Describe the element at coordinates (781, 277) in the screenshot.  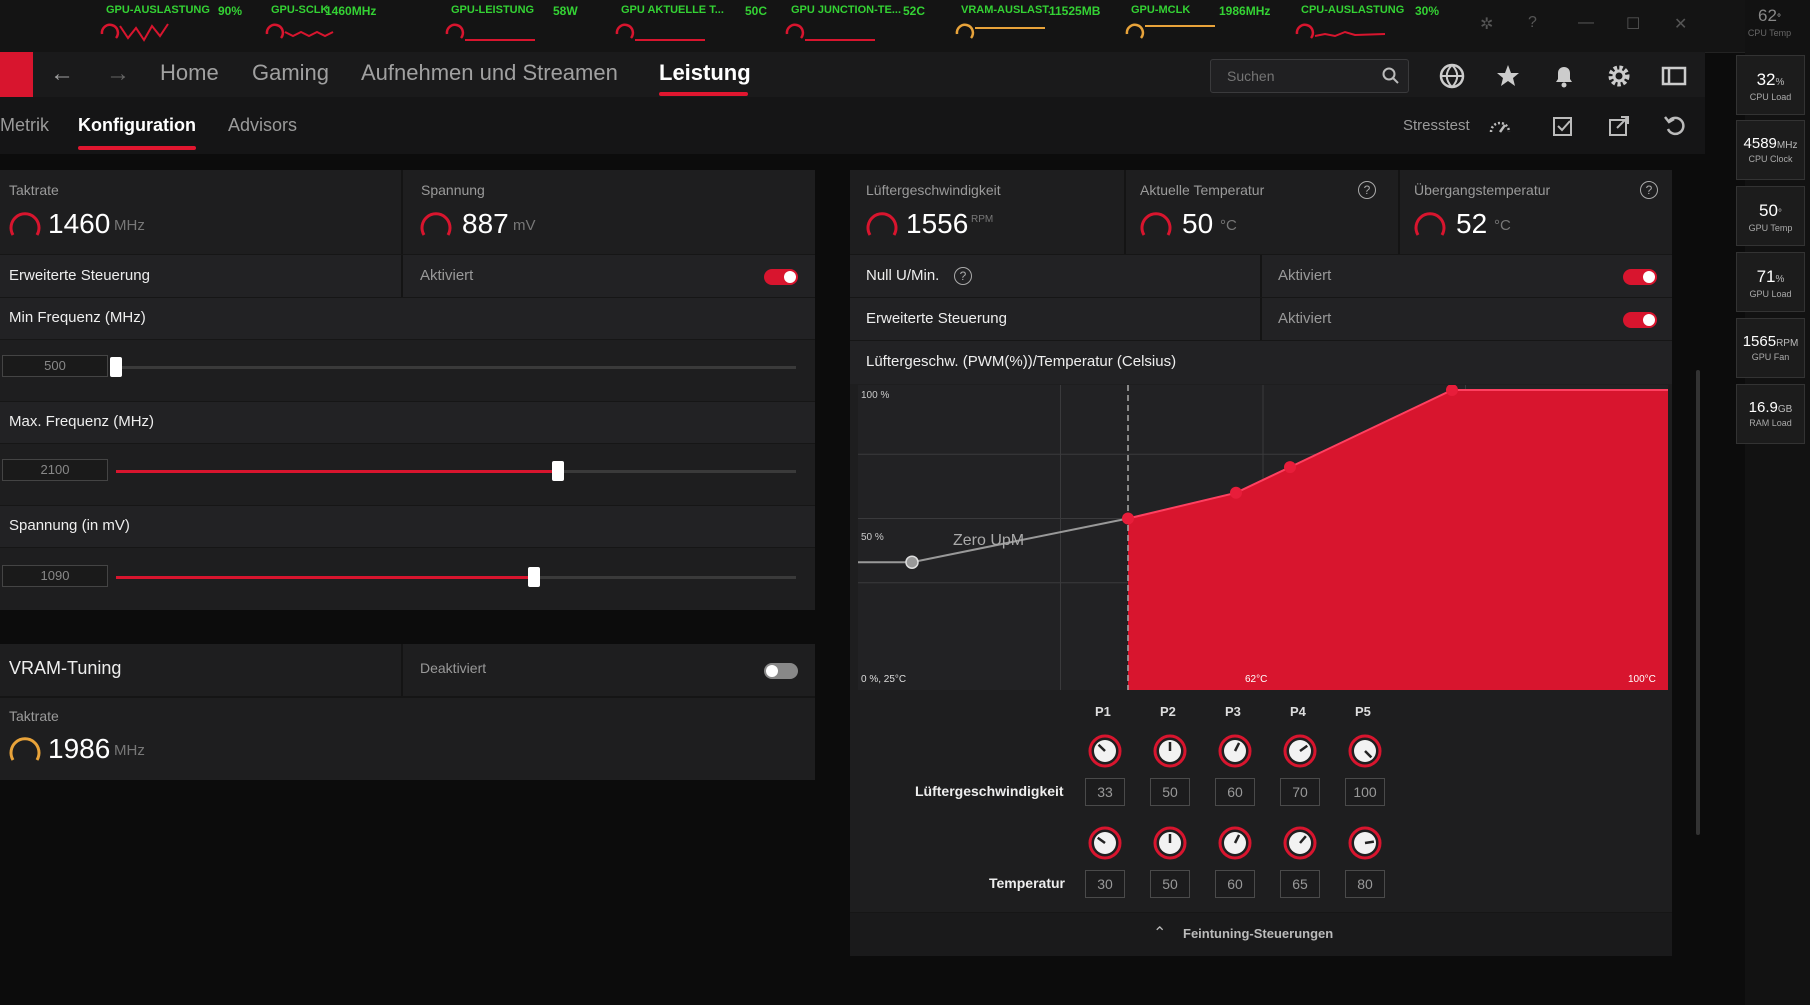
I see `advanced-control-toggle` at that location.